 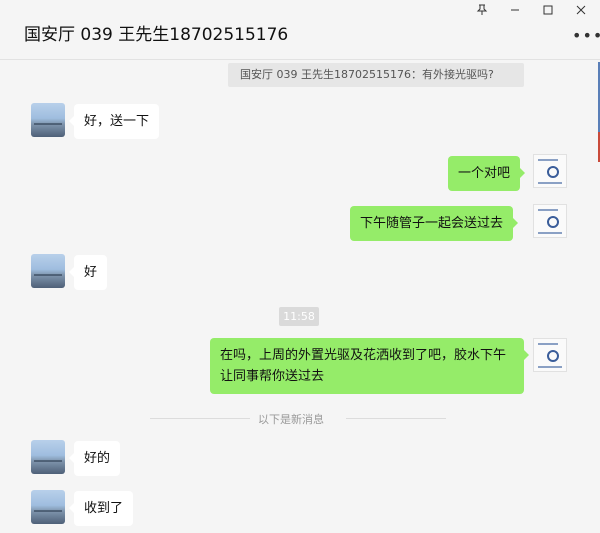 I want to click on close-icon, so click(x=581, y=12).